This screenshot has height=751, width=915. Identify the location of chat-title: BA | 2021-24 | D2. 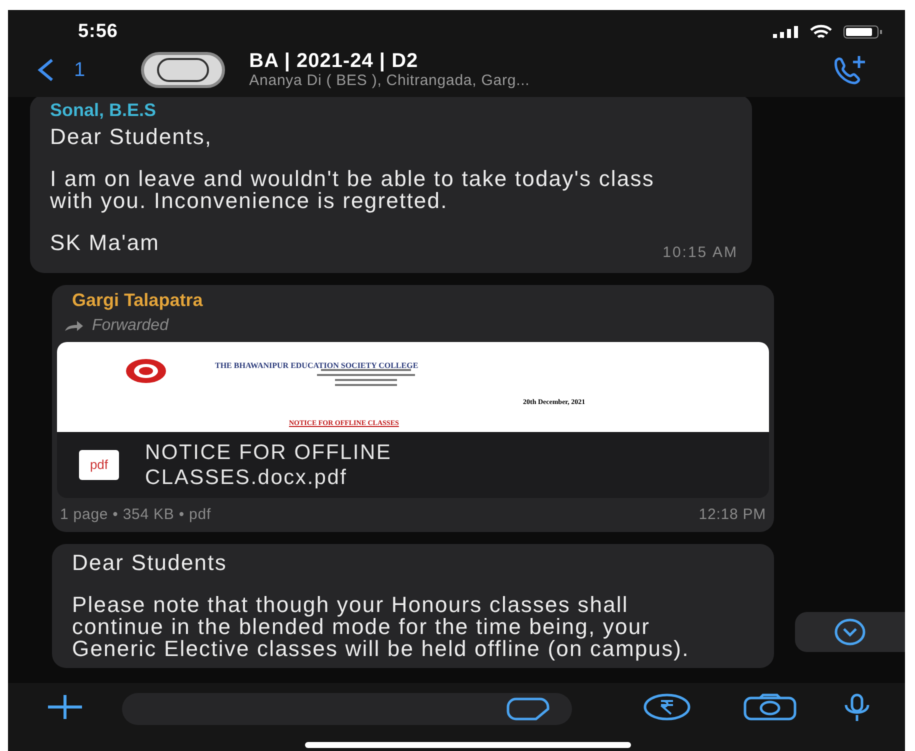
(389, 61).